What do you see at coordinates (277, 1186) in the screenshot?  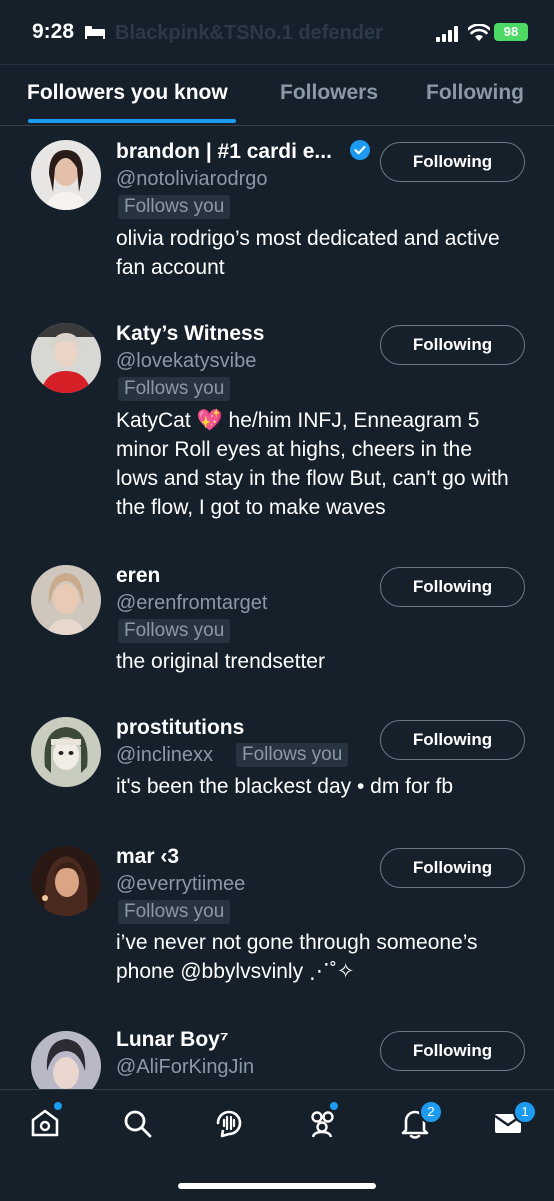 I see `home-indicator` at bounding box center [277, 1186].